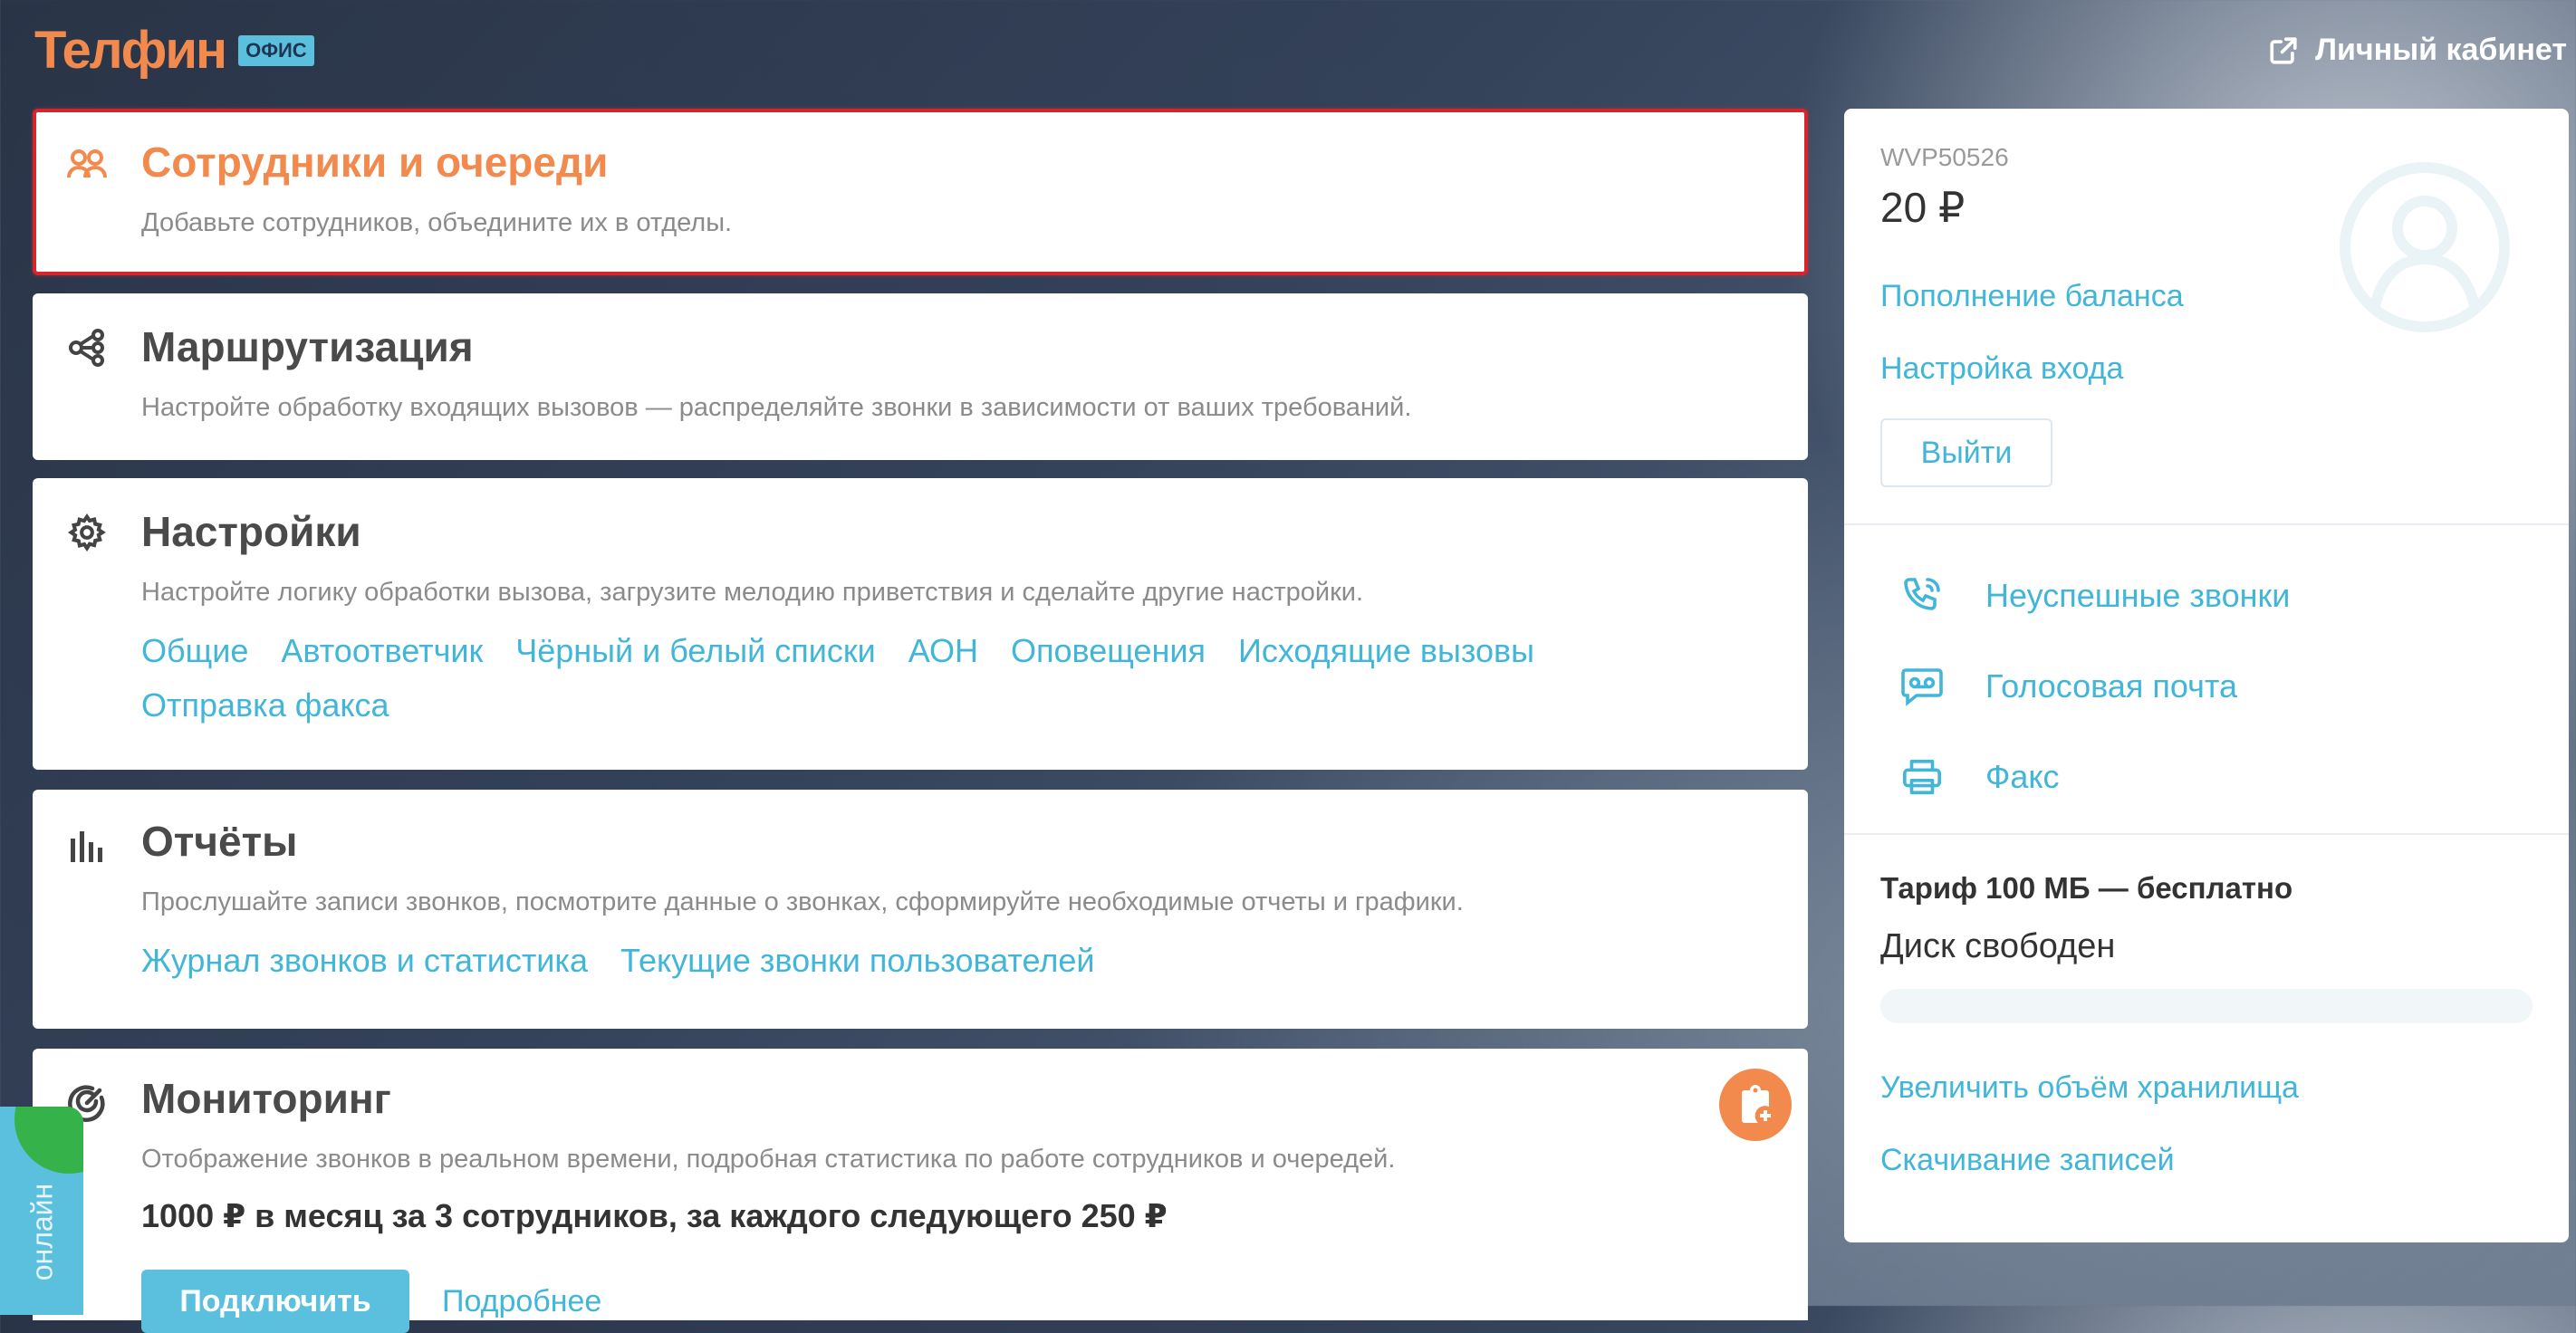 The image size is (2576, 1333). What do you see at coordinates (1922, 777) in the screenshot?
I see `printer-icon` at bounding box center [1922, 777].